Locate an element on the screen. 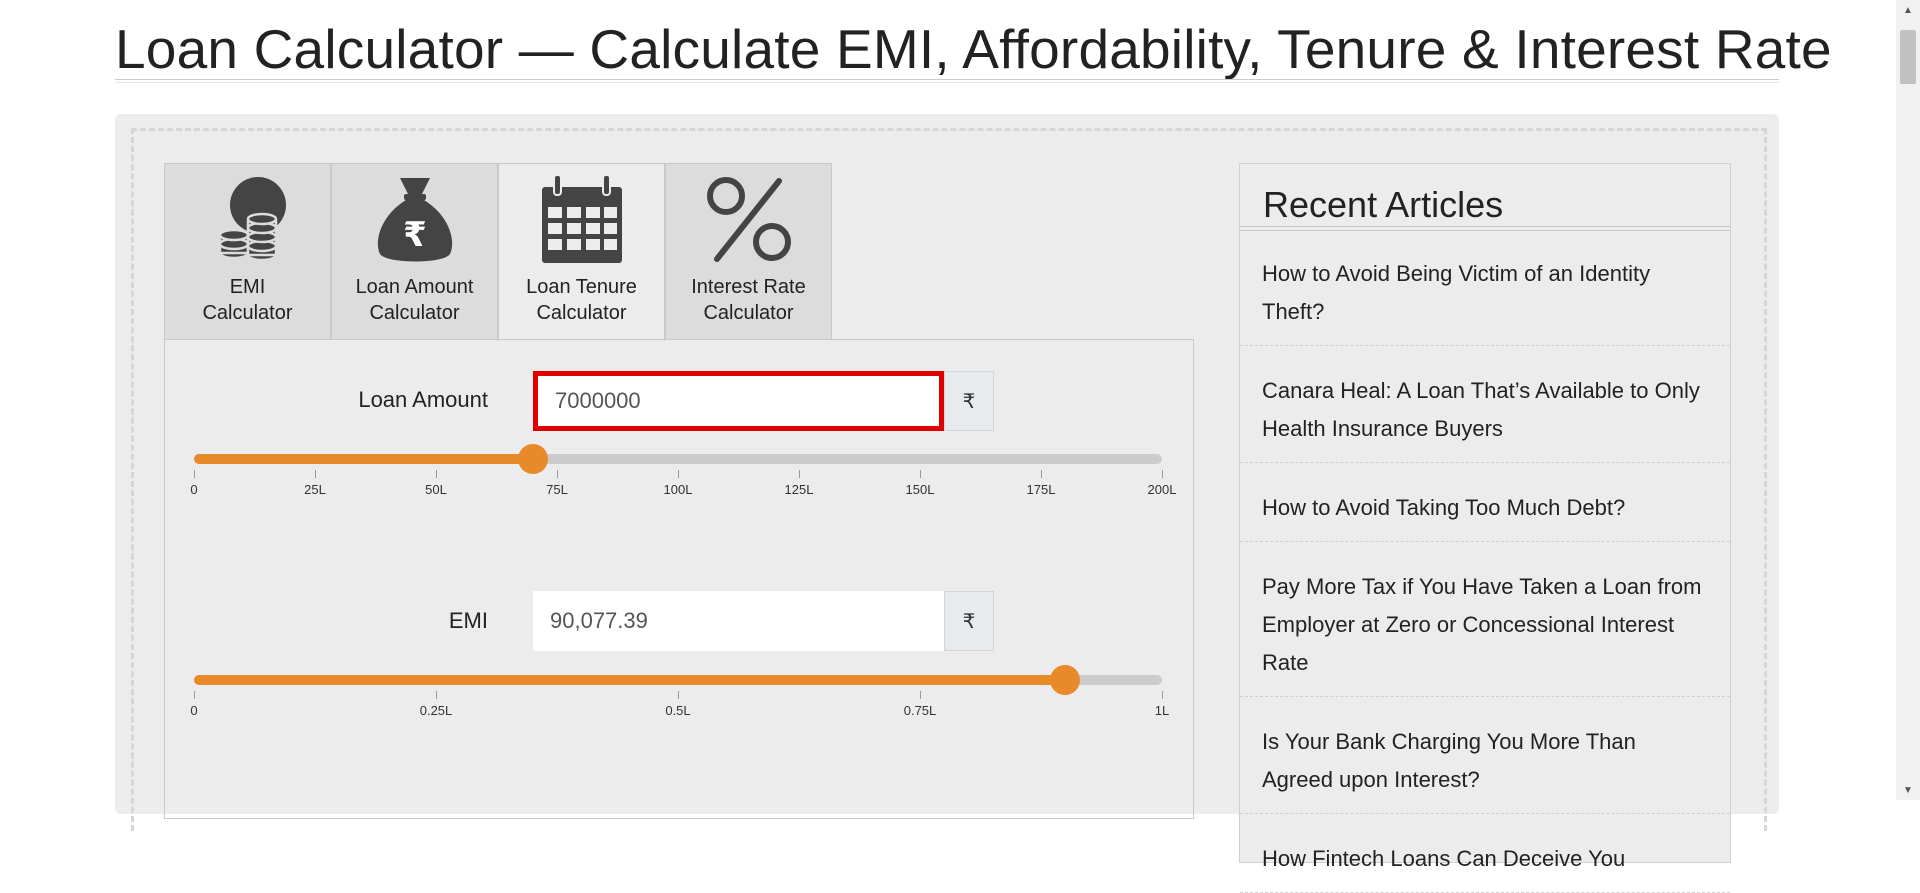  title-divider is located at coordinates (947, 81).